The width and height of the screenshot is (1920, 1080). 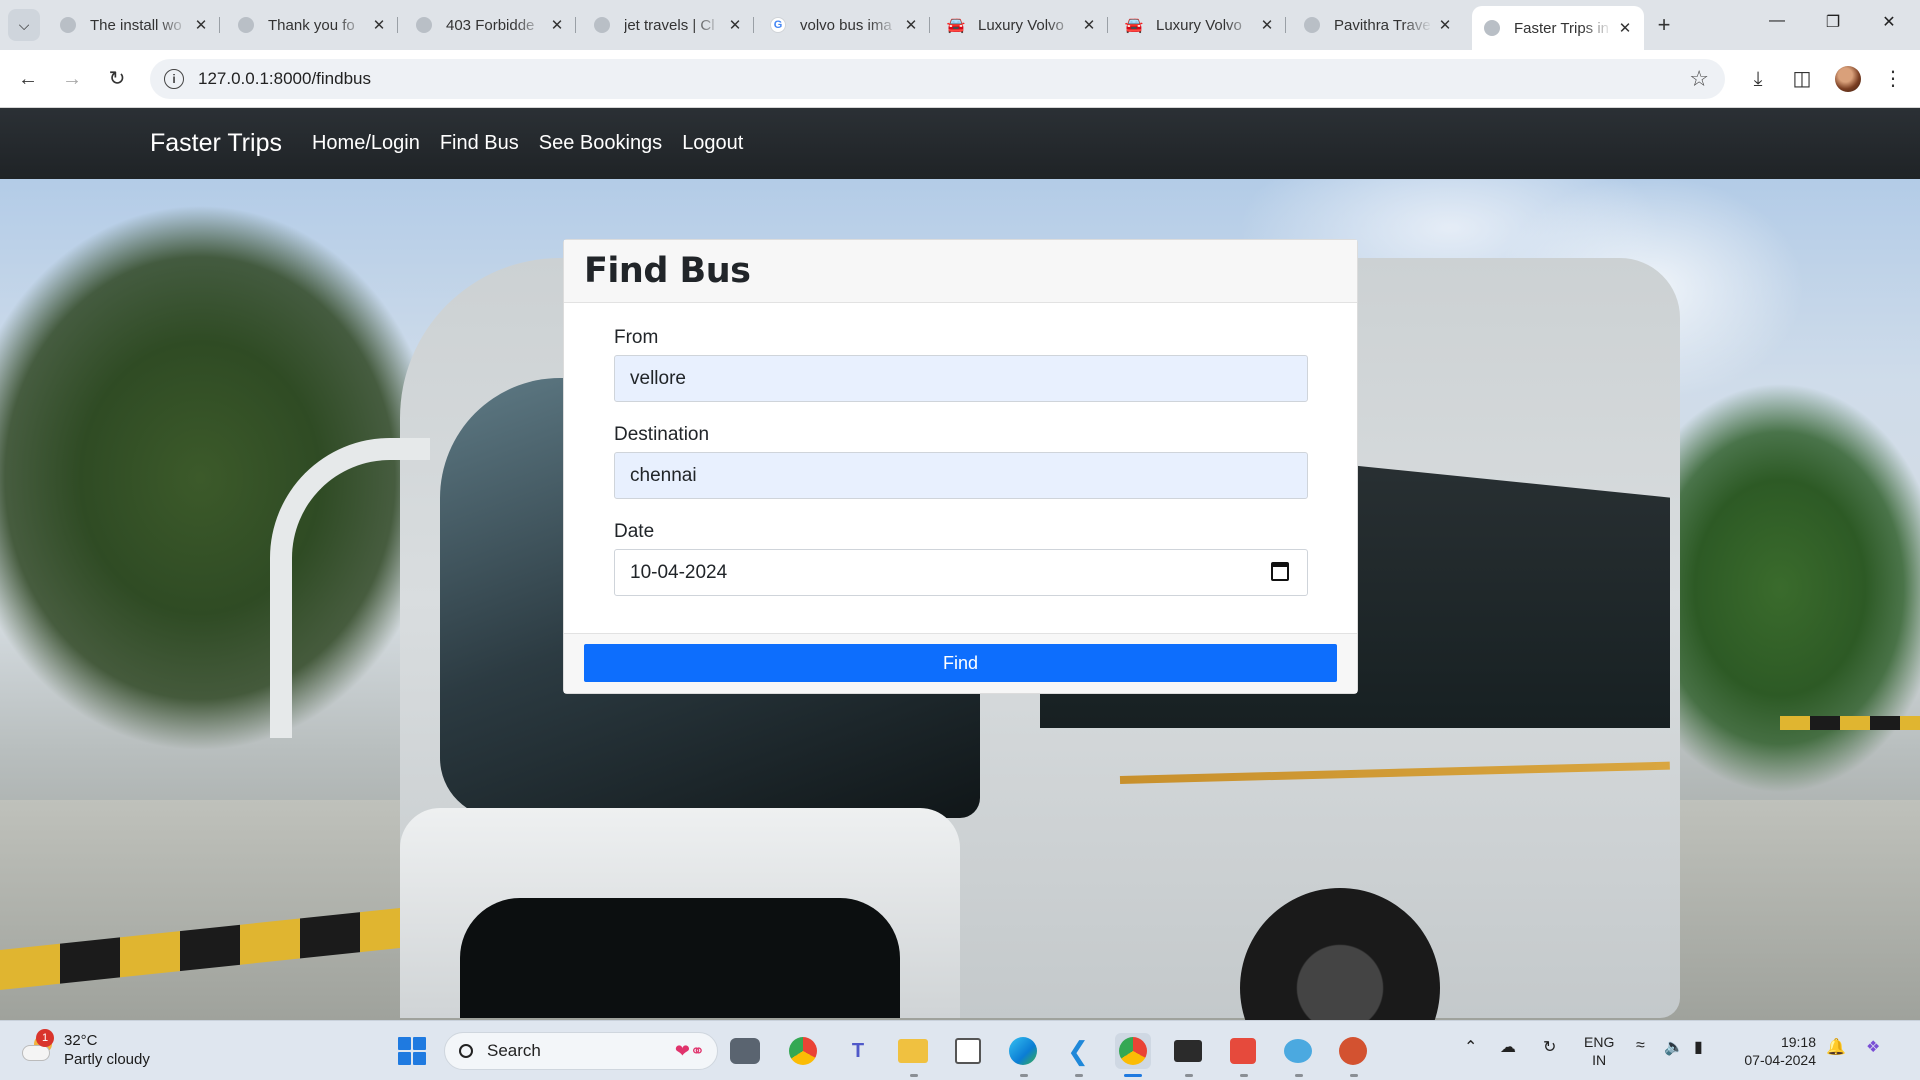 What do you see at coordinates (1664, 25) in the screenshot?
I see `new-tab-plus-icon: +` at bounding box center [1664, 25].